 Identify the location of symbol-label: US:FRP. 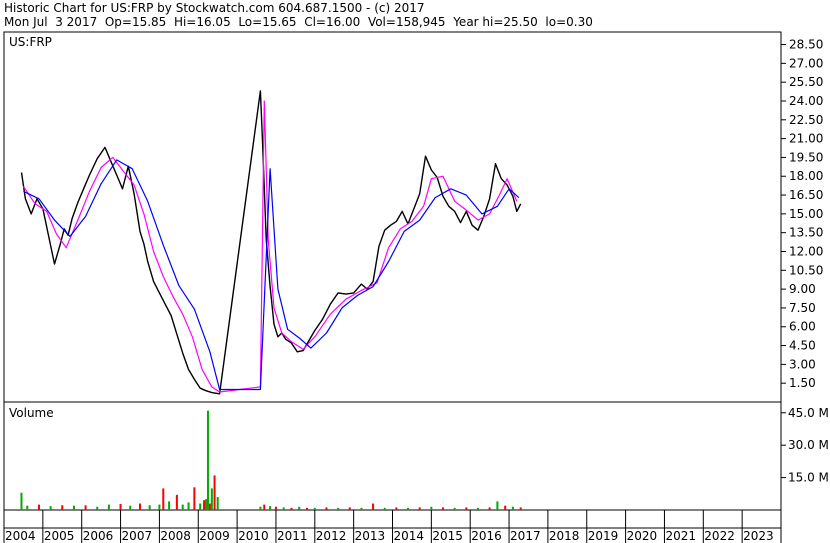
(30, 42).